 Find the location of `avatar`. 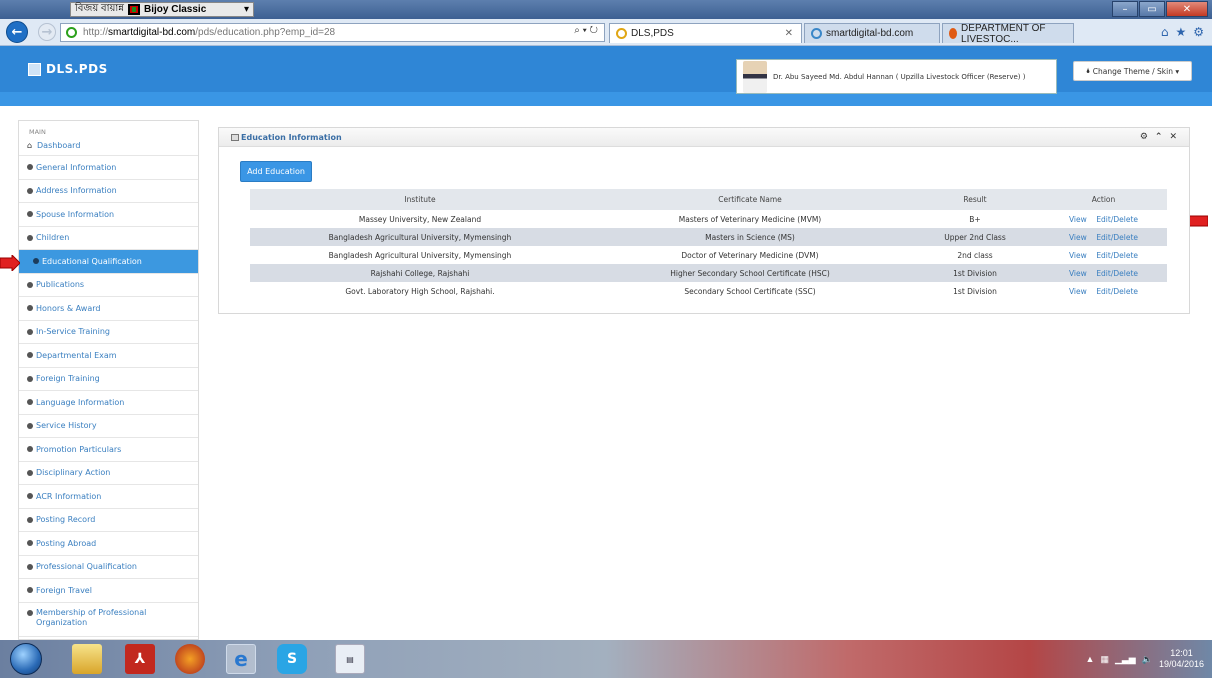

avatar is located at coordinates (755, 76).